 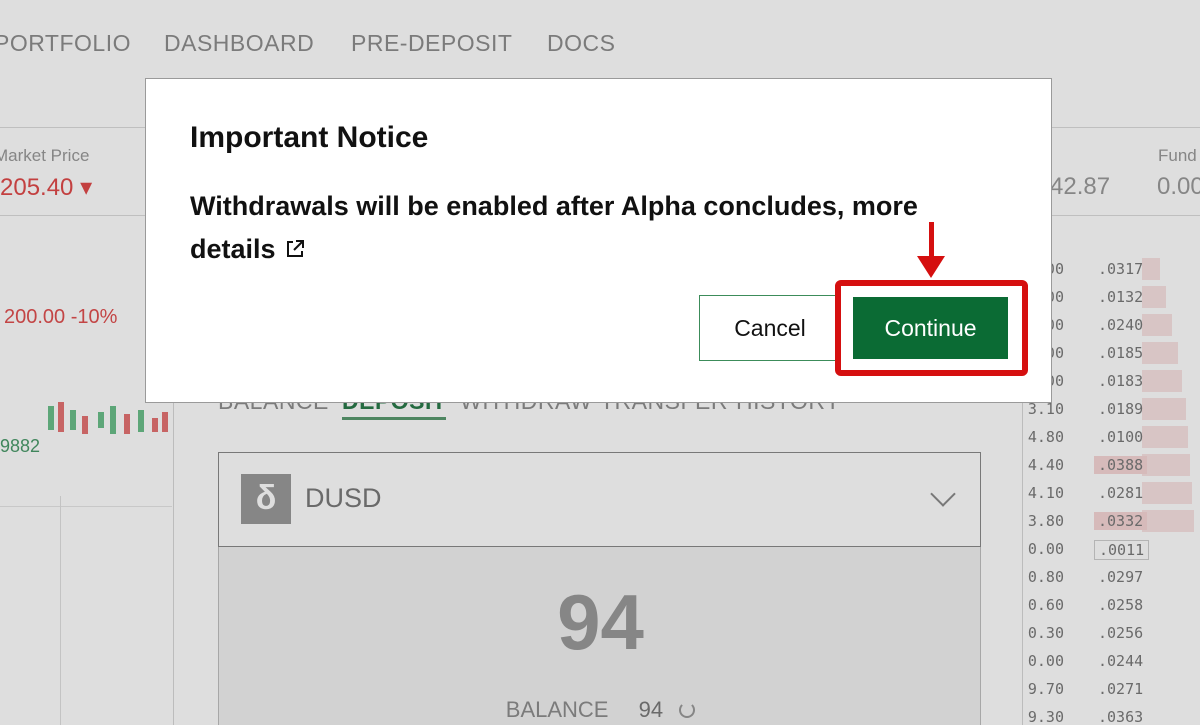 What do you see at coordinates (931, 241) in the screenshot?
I see `annotation-arrow-icon` at bounding box center [931, 241].